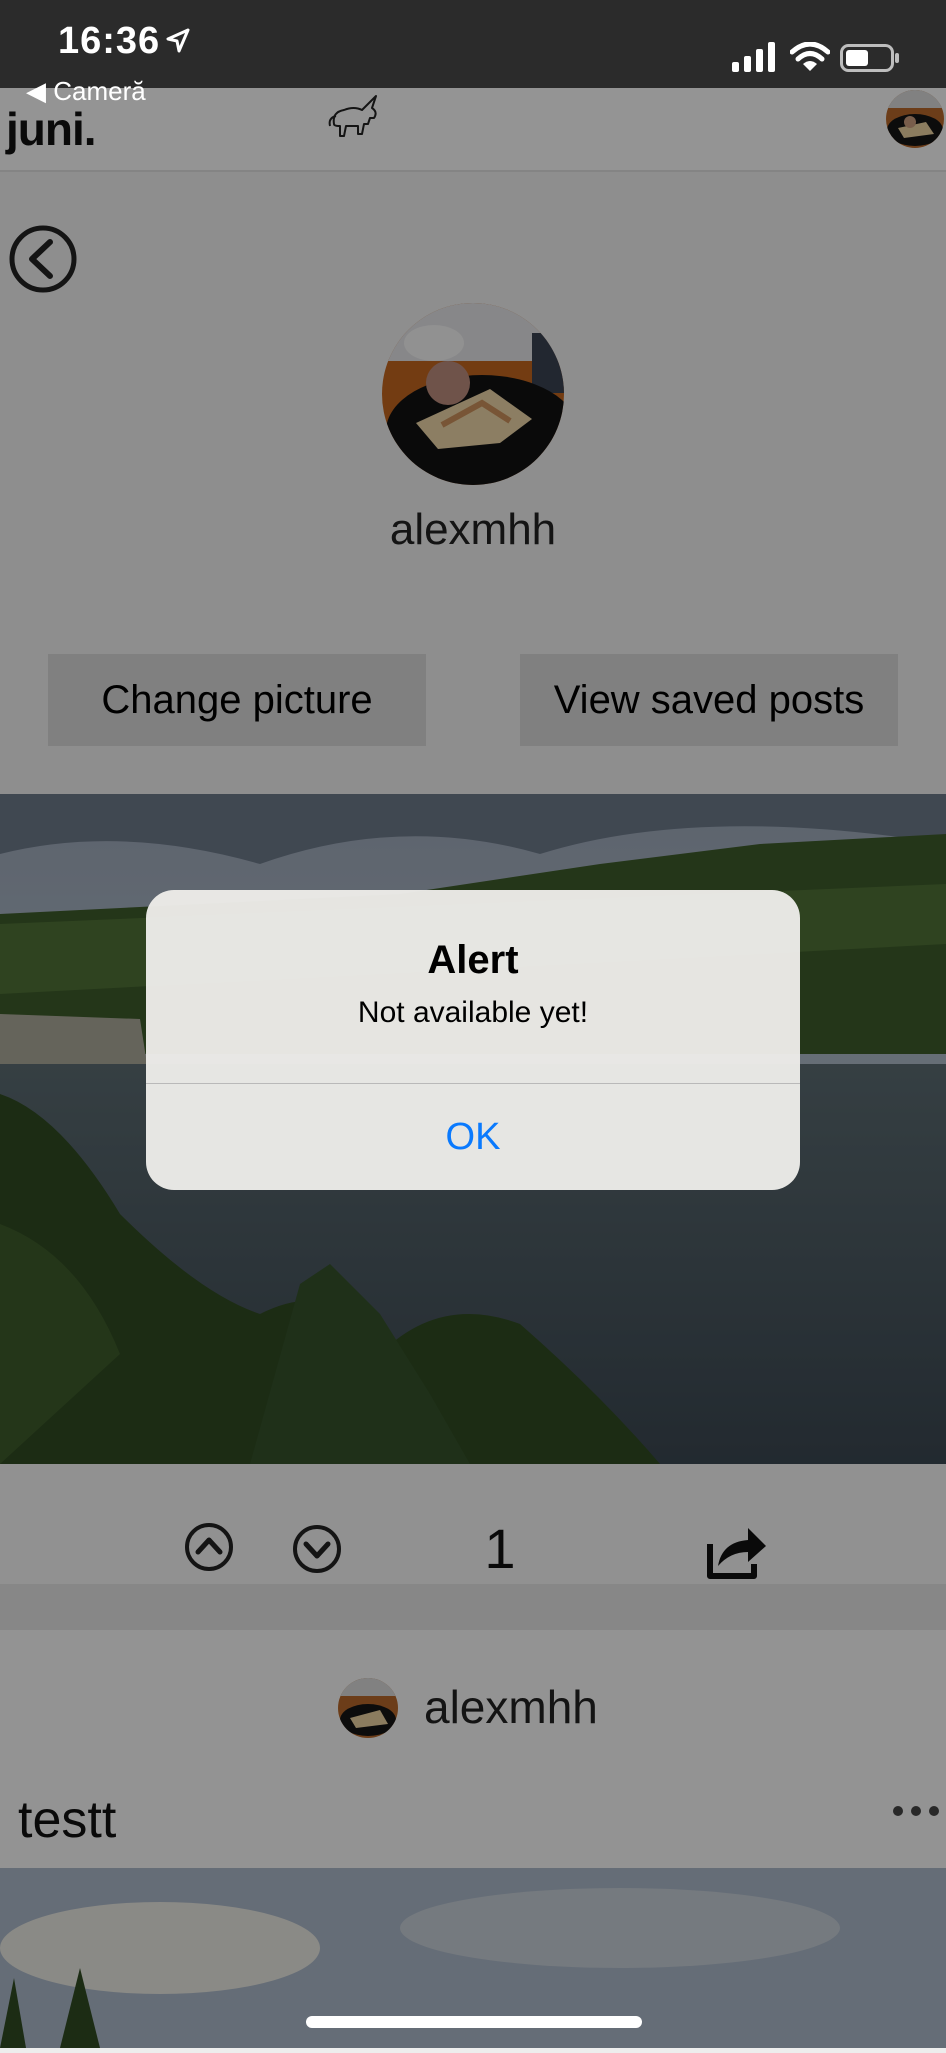 The image size is (946, 2053). What do you see at coordinates (473, 44) in the screenshot?
I see `status-bar: 16:36` at bounding box center [473, 44].